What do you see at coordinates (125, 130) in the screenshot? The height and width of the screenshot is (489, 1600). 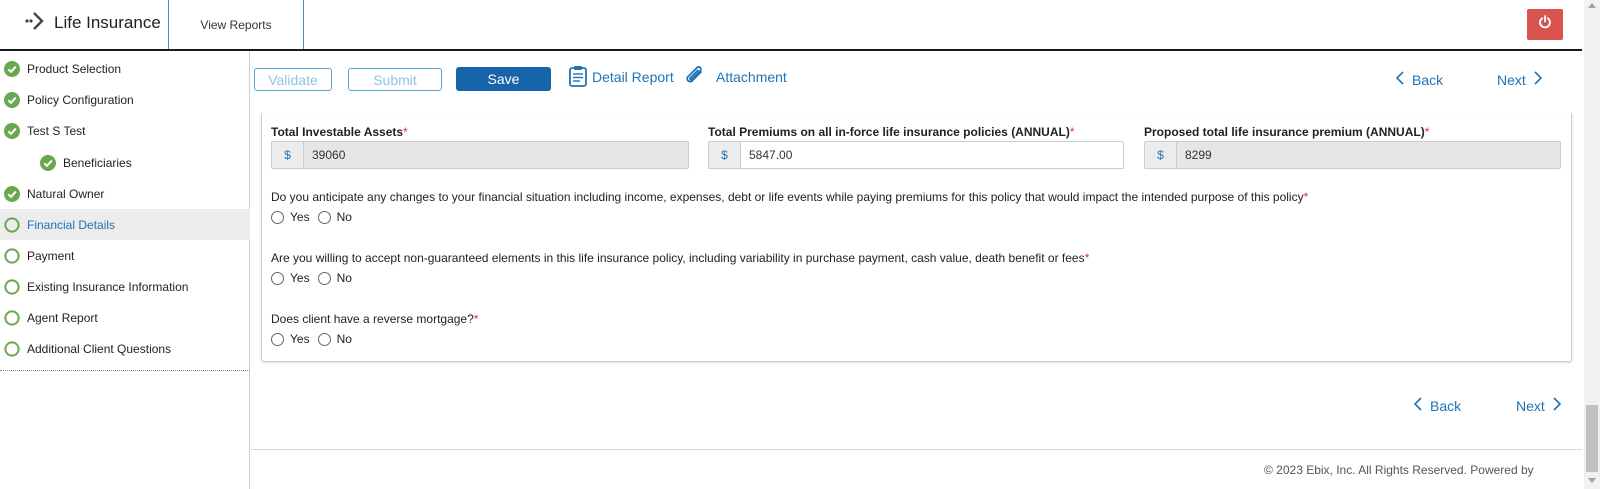 I see `sidebar-item-test-s-test: Test S Test` at bounding box center [125, 130].